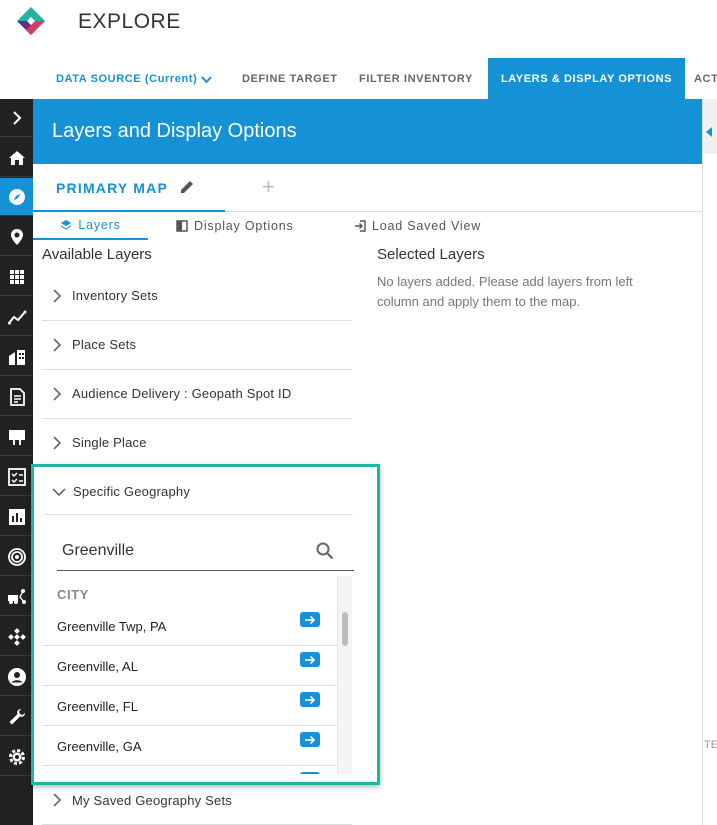 The height and width of the screenshot is (825, 717). I want to click on sidebar-item-places, so click(16, 237).